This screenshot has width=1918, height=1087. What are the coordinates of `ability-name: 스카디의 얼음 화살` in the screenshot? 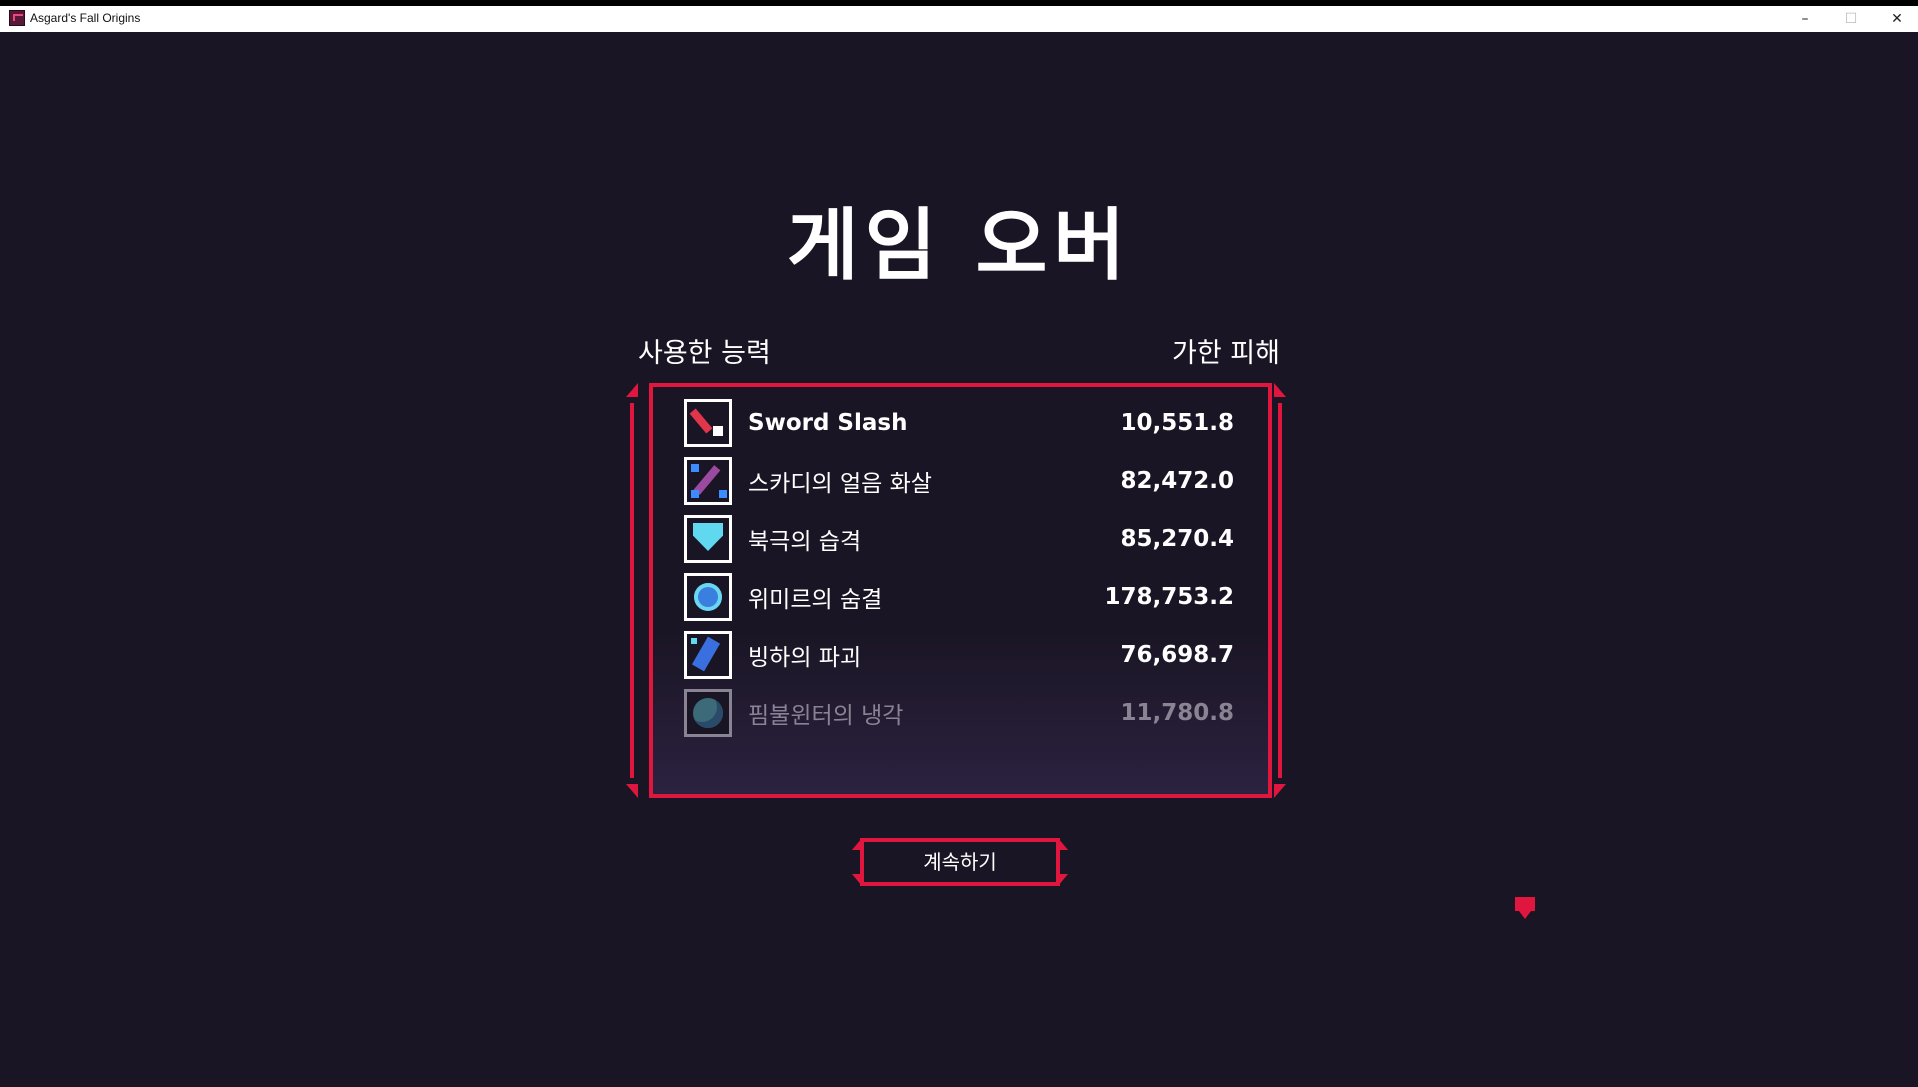 It's located at (840, 484).